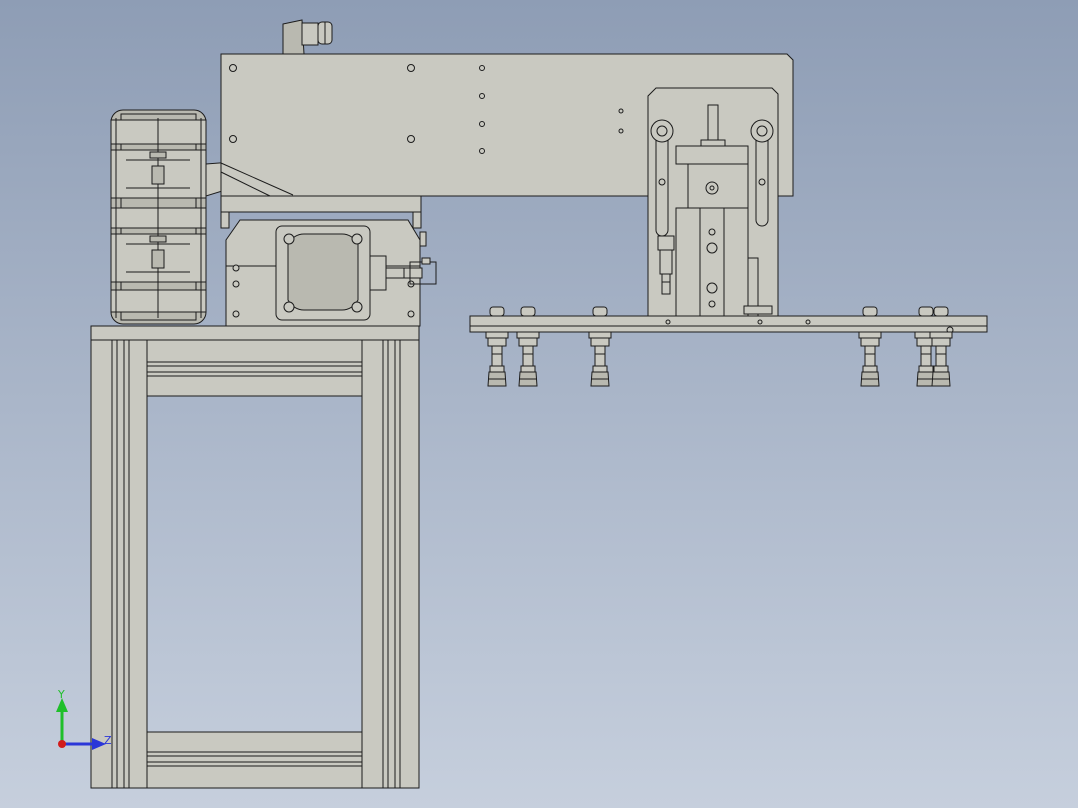  Describe the element at coordinates (108, 740) in the screenshot. I see `triad-z-label: Z` at that location.